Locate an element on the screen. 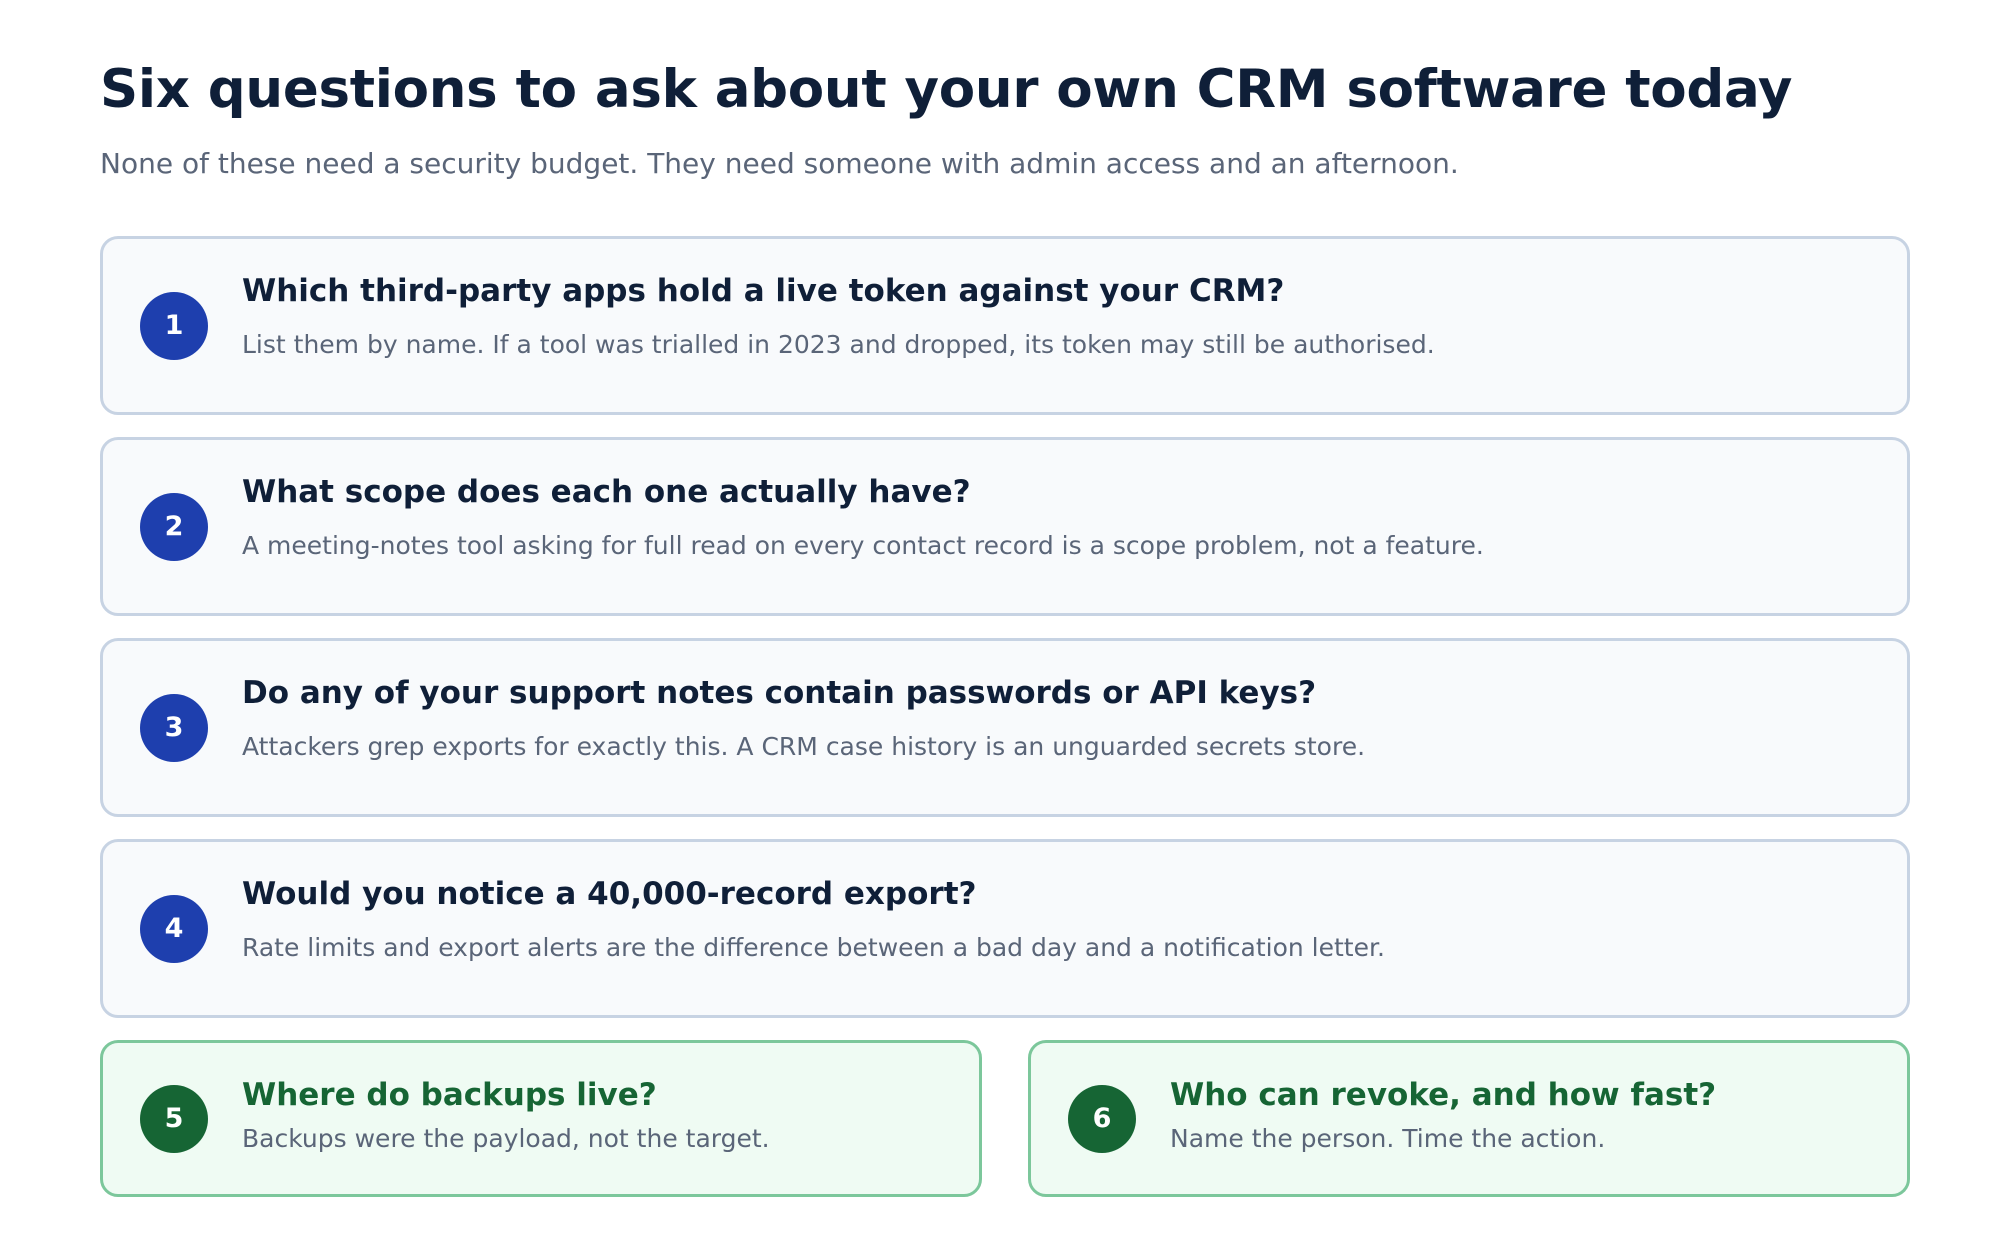  number-badge: 2 is located at coordinates (174, 526).